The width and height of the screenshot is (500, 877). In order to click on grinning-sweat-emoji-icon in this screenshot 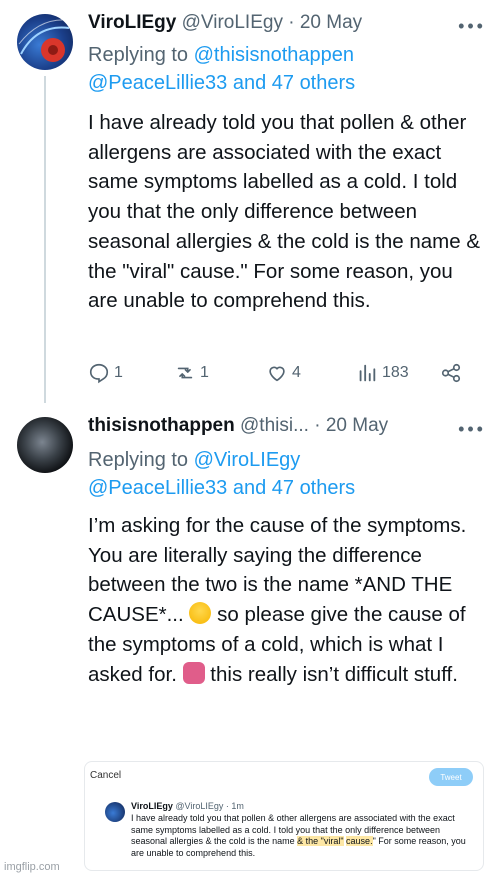, I will do `click(200, 613)`.